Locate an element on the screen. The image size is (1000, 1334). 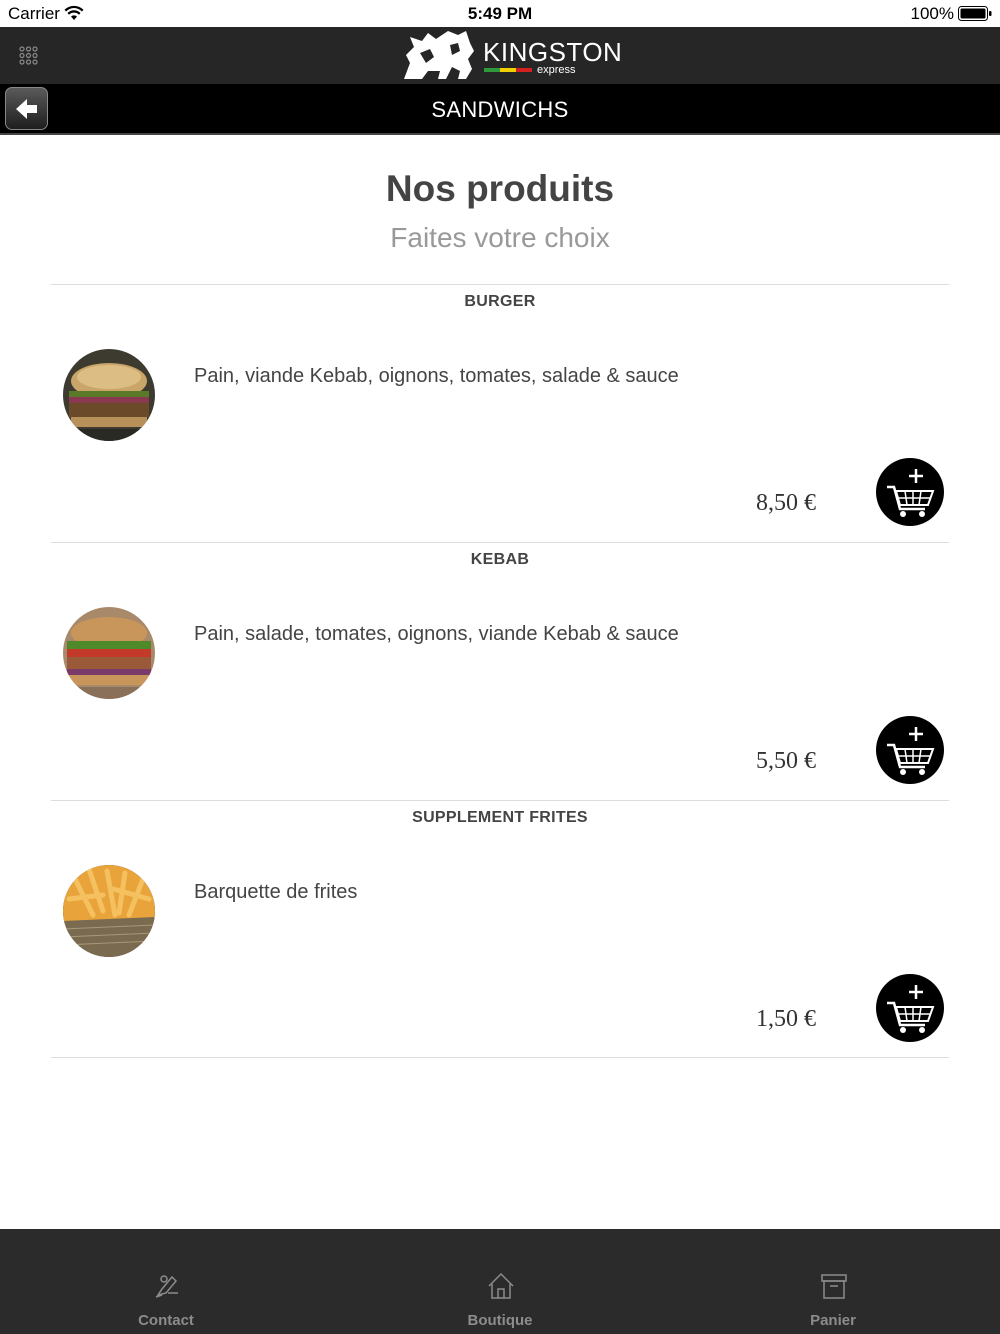
product-description: Barquette de frites is located at coordinates (276, 892).